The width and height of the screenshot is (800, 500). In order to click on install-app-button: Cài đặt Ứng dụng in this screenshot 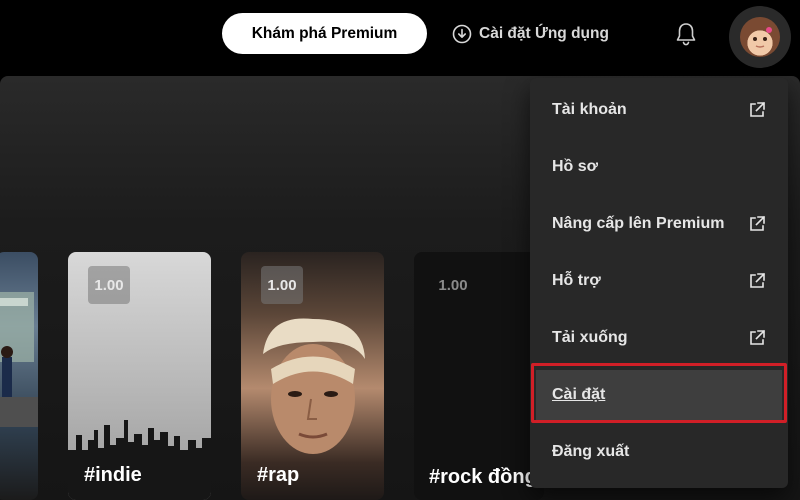, I will do `click(530, 34)`.